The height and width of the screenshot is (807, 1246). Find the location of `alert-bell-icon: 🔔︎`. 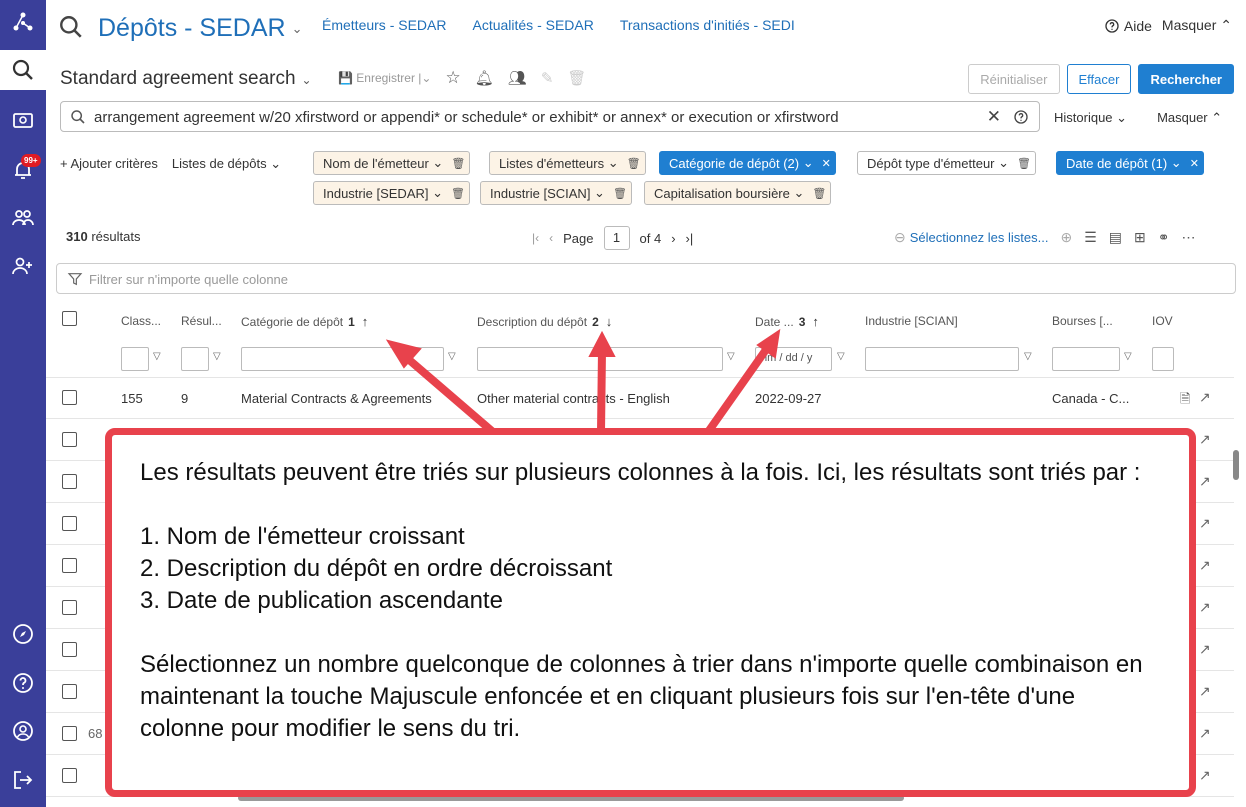

alert-bell-icon: 🔔︎ is located at coordinates (484, 78).